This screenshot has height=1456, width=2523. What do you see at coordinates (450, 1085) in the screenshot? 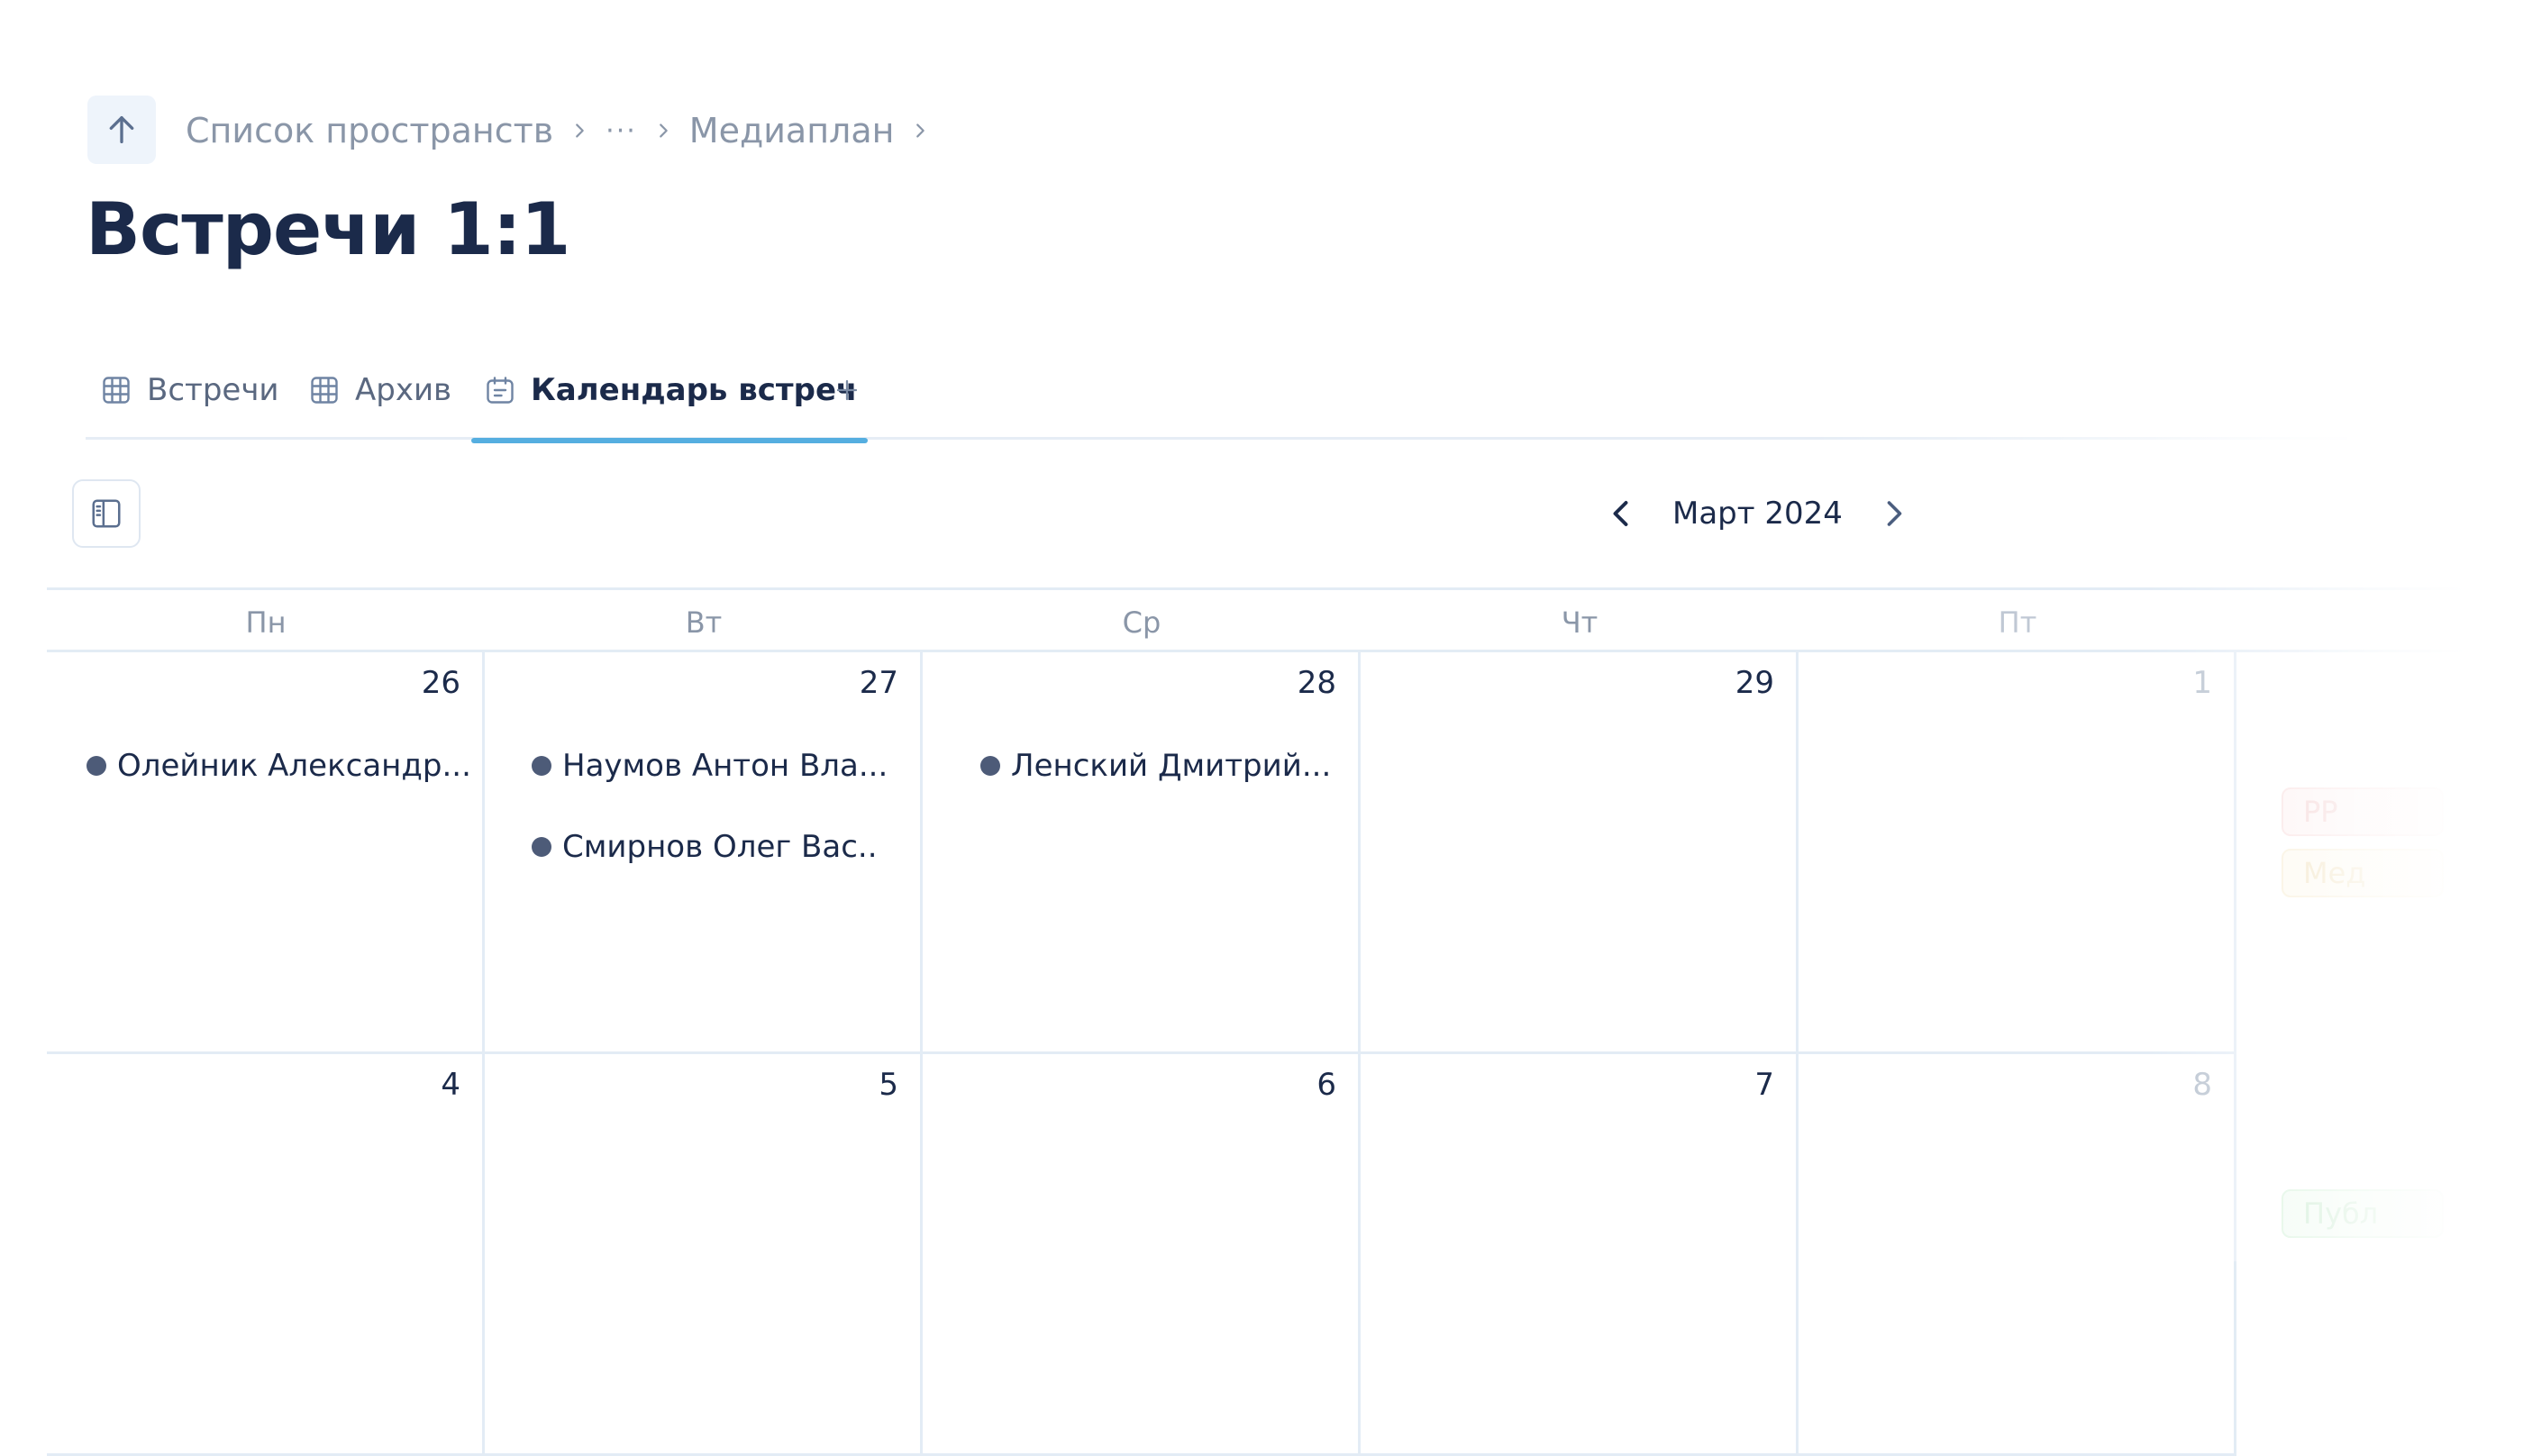
I see `day-number: 4` at bounding box center [450, 1085].